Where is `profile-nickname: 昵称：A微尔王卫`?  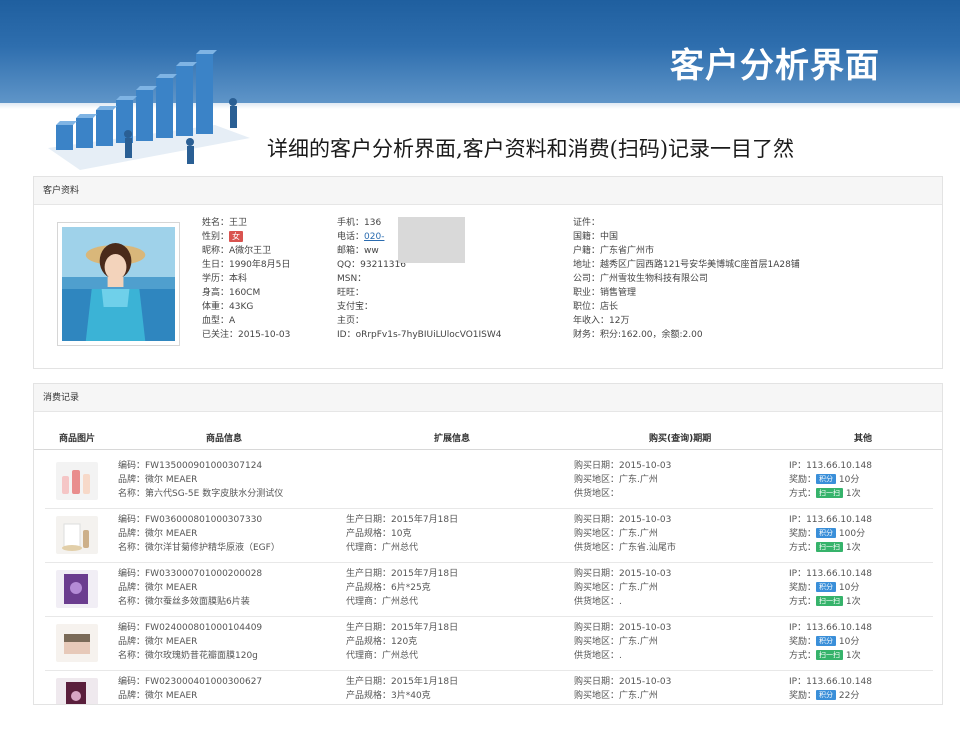
profile-nickname: 昵称：A微尔王卫 is located at coordinates (237, 251).